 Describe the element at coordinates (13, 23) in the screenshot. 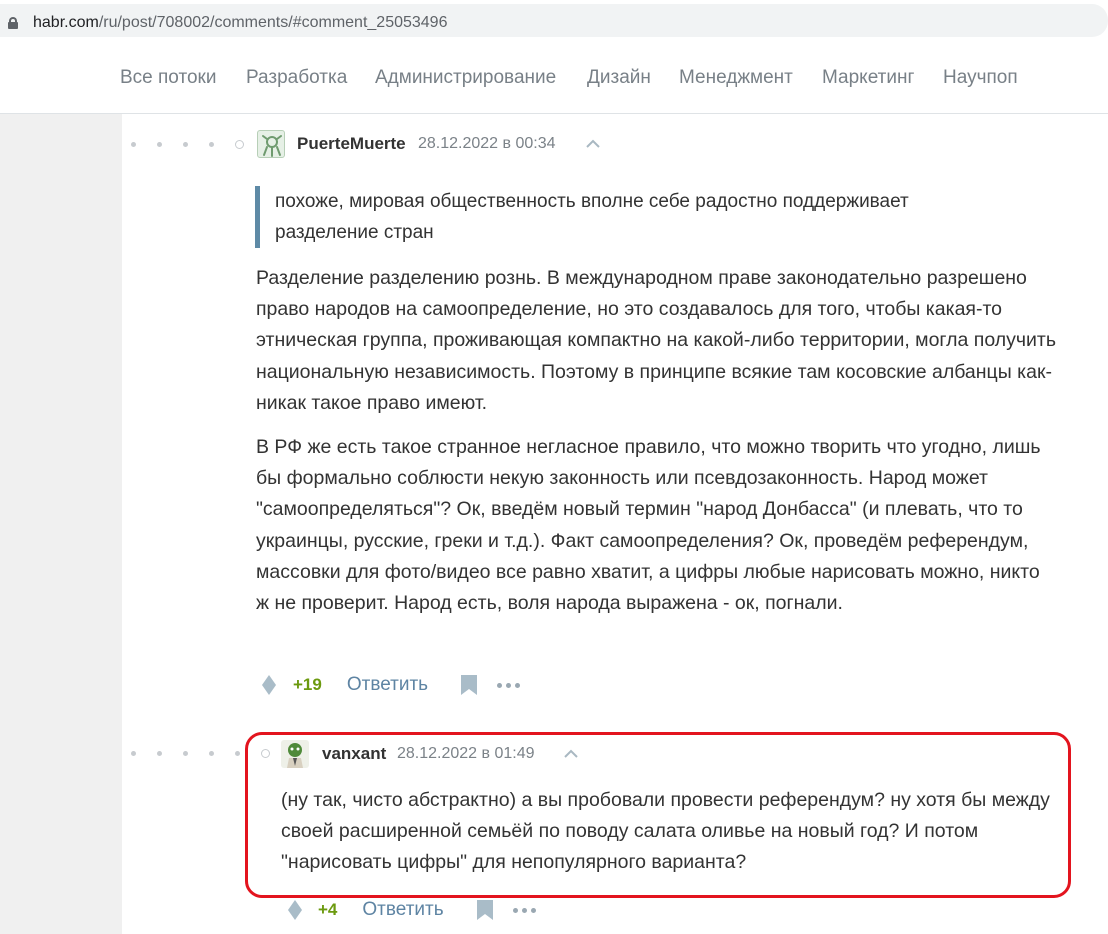

I see `lock-icon` at that location.